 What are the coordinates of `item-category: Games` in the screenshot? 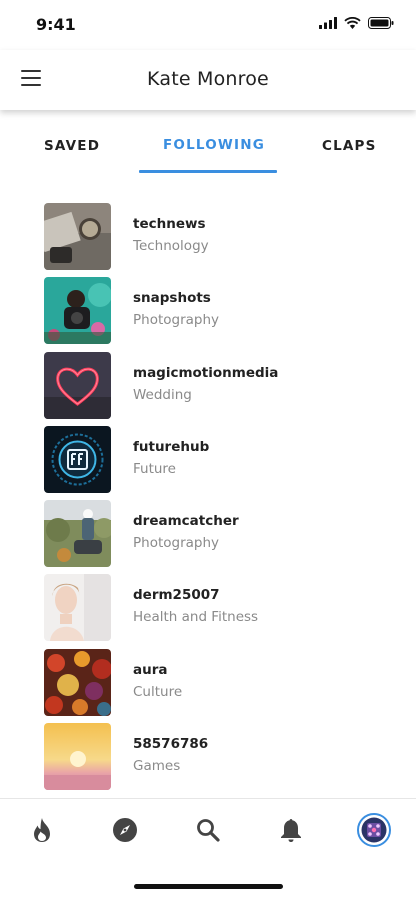 It's located at (157, 766).